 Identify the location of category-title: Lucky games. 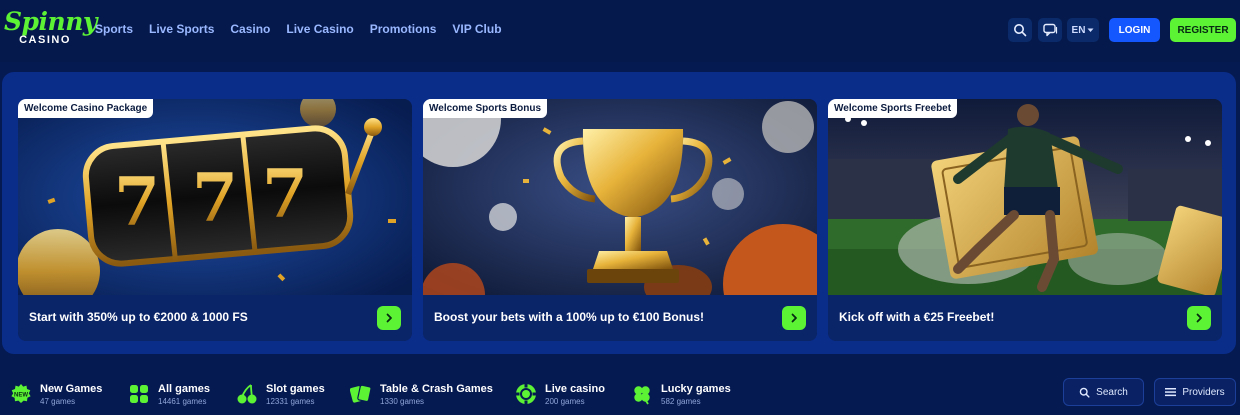
(696, 388).